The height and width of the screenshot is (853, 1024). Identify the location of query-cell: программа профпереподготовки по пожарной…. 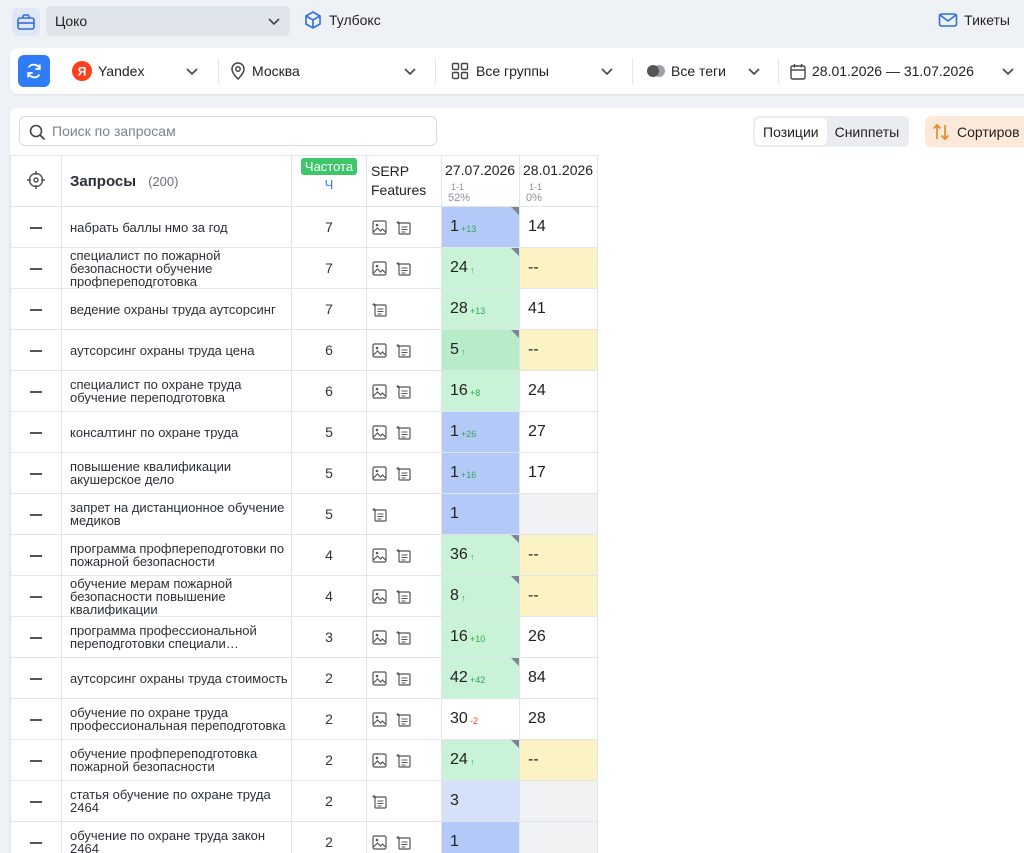
(177, 555).